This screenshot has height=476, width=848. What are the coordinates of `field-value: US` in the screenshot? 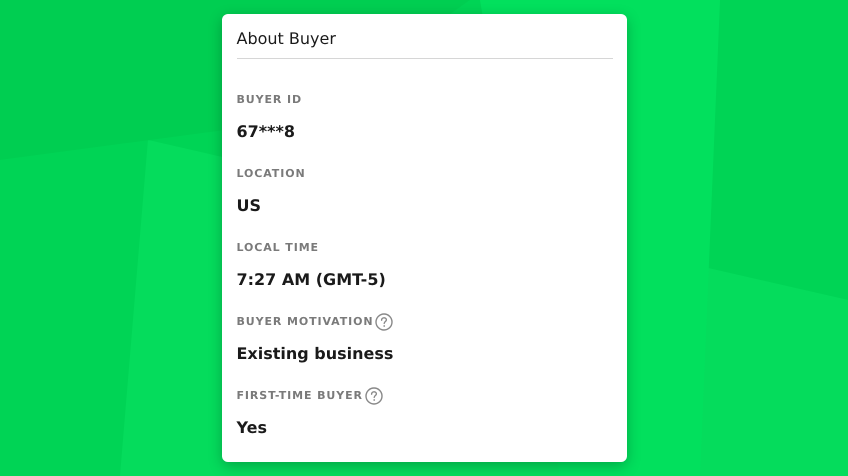 It's located at (249, 206).